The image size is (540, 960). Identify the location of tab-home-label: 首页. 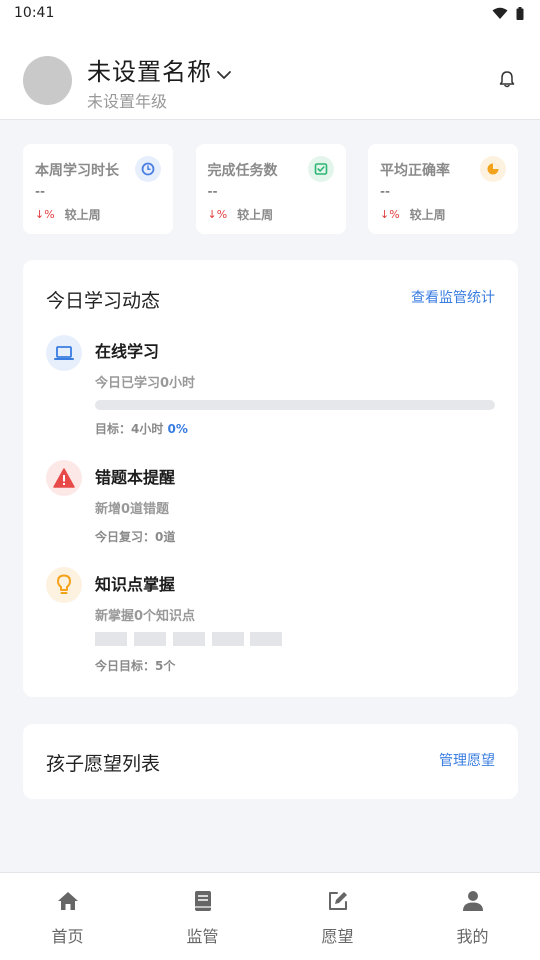
(67, 936).